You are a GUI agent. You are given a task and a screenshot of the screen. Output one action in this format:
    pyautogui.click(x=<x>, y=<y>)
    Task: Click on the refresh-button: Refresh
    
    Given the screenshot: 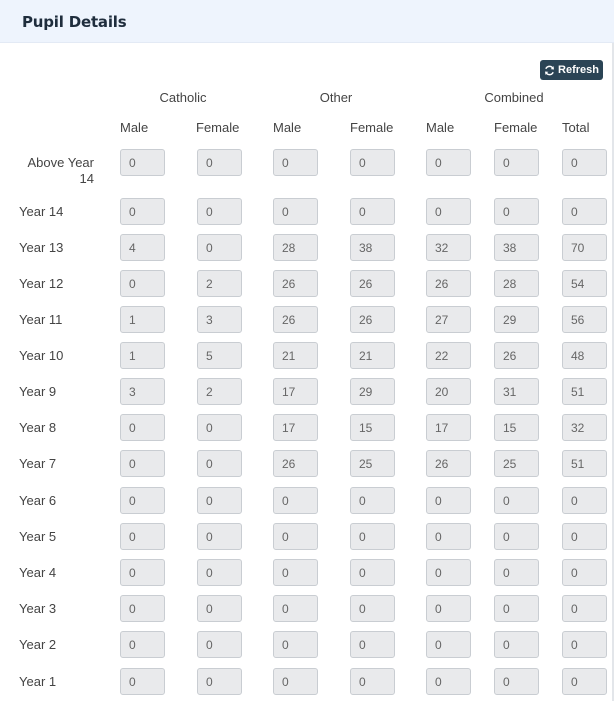 What is the action you would take?
    pyautogui.click(x=571, y=70)
    